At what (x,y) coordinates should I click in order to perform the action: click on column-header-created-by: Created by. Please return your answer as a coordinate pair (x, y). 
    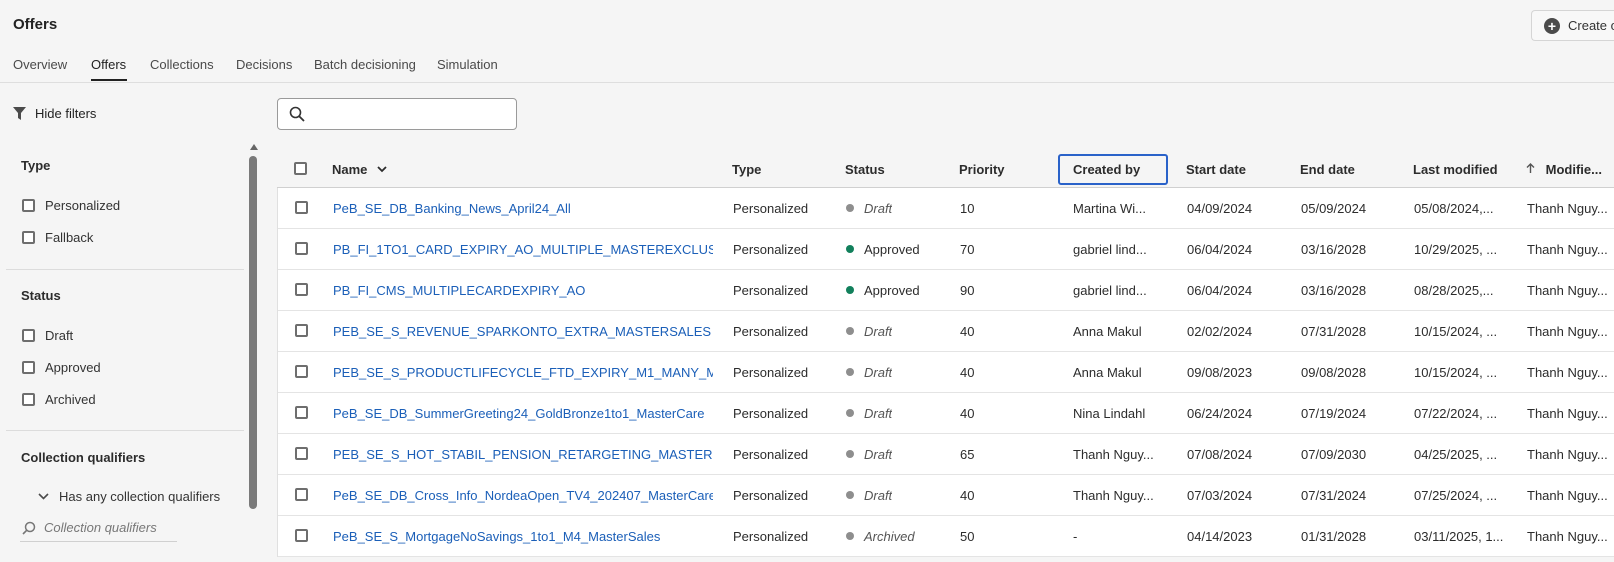
    Looking at the image, I should click on (1106, 169).